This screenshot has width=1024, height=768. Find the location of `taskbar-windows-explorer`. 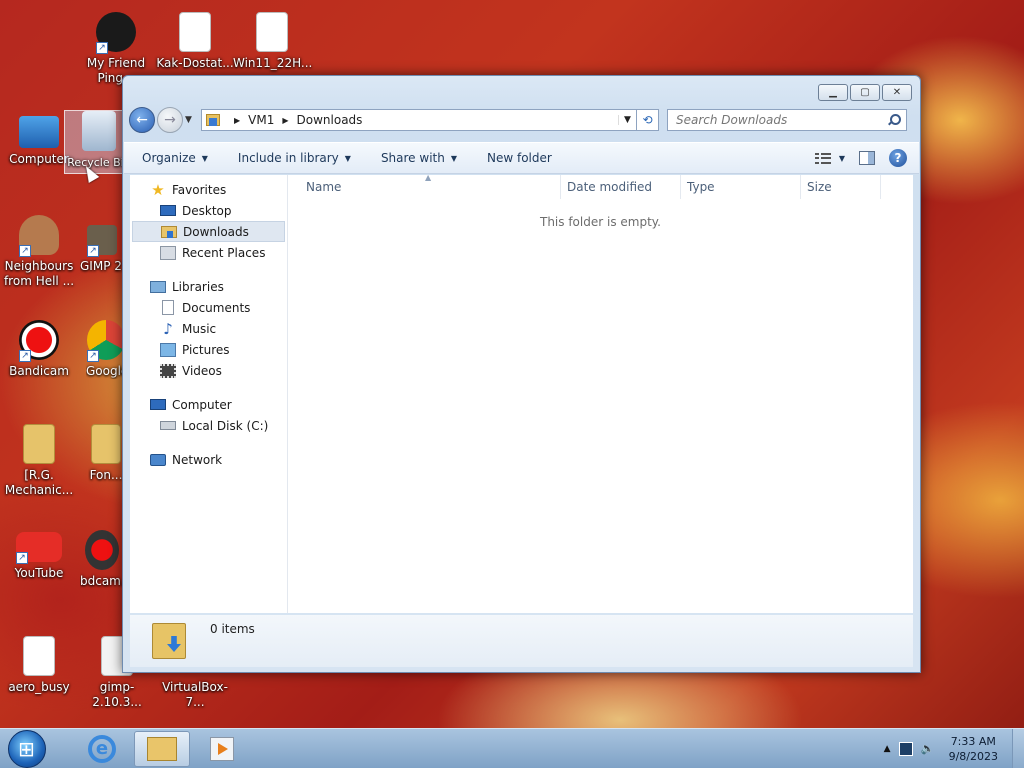

taskbar-windows-explorer is located at coordinates (162, 748).